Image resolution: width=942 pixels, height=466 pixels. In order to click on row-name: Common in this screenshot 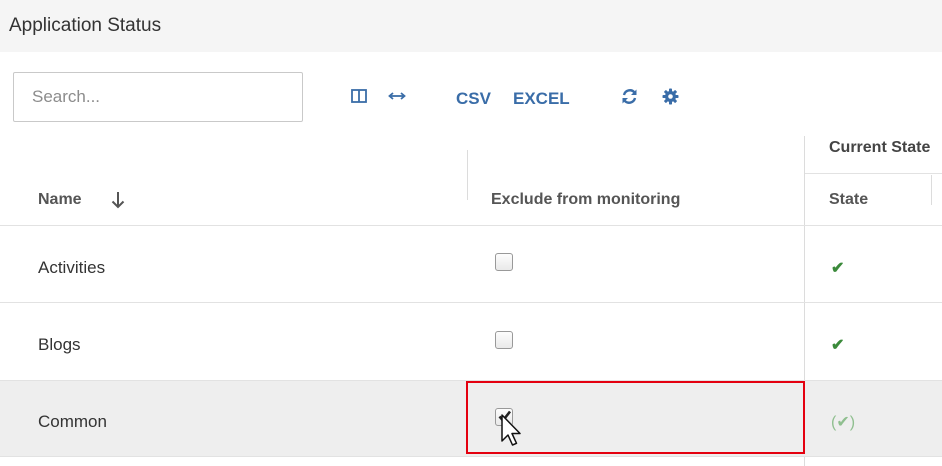, I will do `click(72, 421)`.